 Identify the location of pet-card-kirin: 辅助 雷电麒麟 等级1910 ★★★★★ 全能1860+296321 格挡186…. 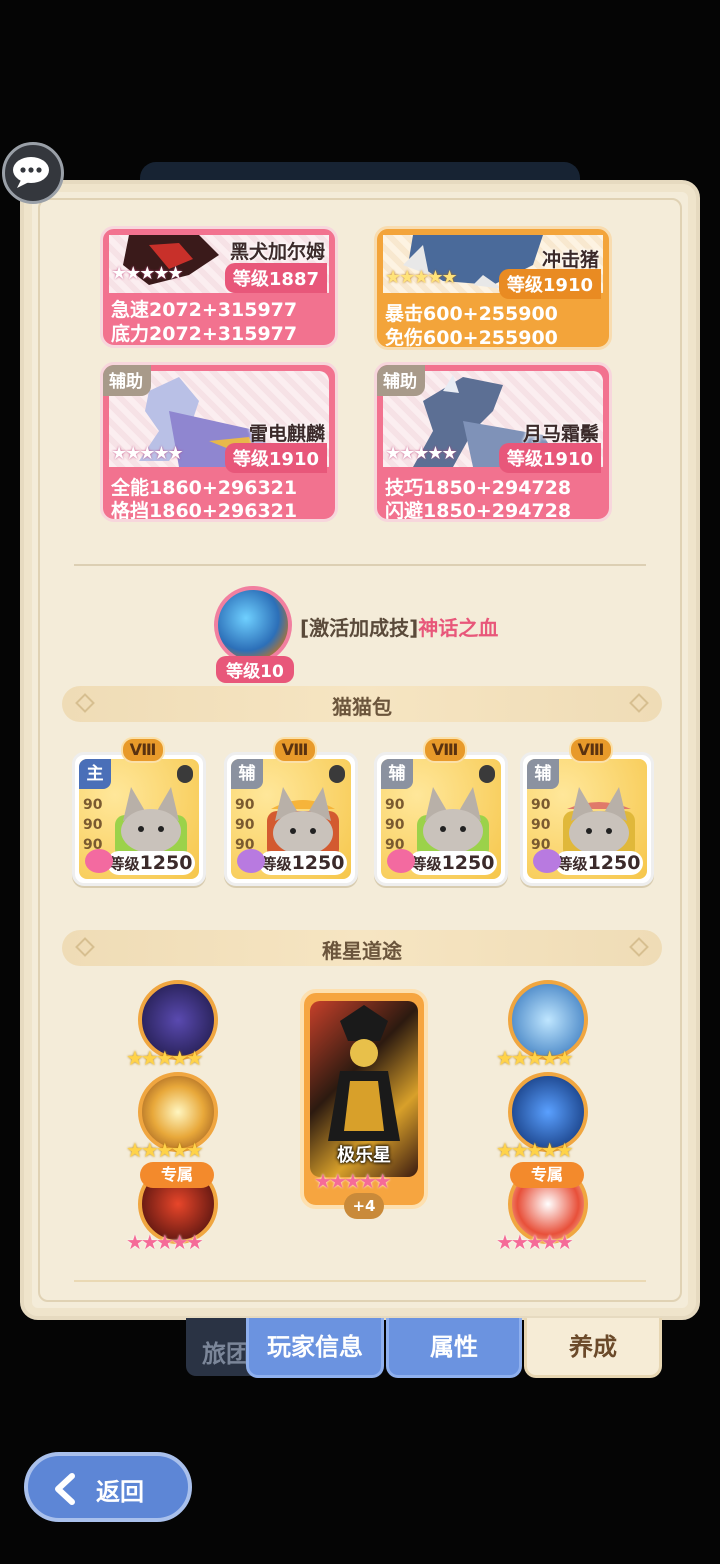
(219, 442).